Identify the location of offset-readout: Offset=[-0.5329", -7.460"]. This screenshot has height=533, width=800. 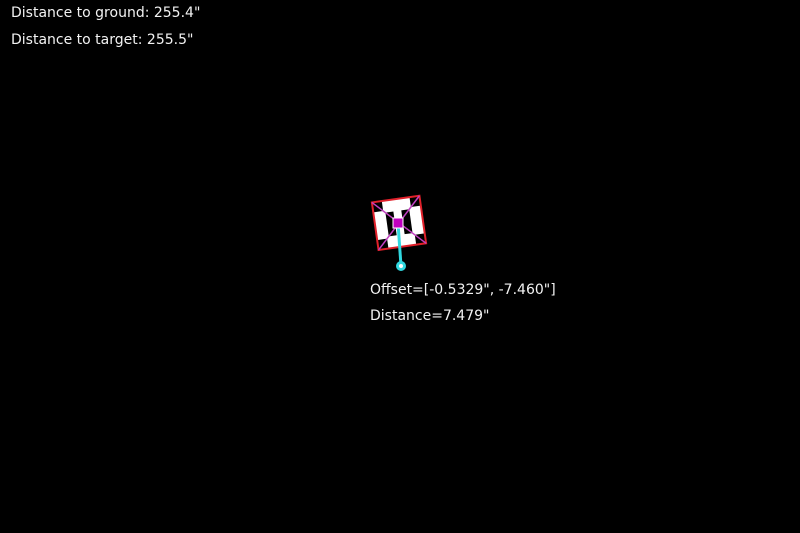
(463, 290).